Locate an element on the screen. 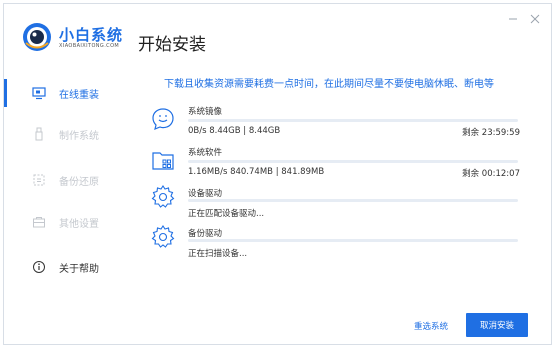 Image resolution: width=557 pixels, height=350 pixels. settings-box-icon is located at coordinates (39, 222).